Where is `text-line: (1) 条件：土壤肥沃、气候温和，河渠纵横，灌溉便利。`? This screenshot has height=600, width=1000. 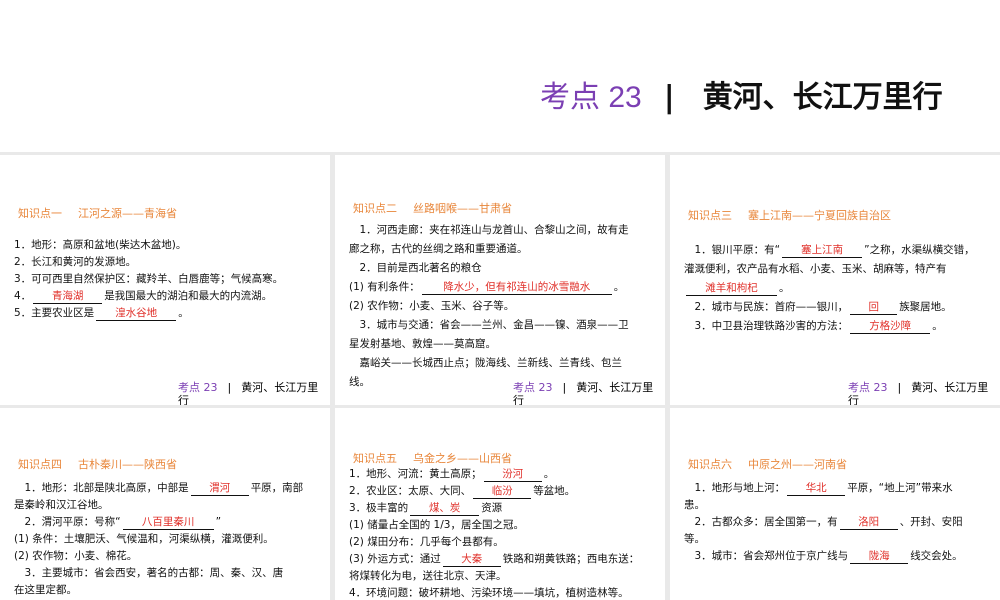
text-line: (1) 条件：土壤肥沃、气候温和，河渠纵横，灌溉便利。 is located at coordinates (167, 539).